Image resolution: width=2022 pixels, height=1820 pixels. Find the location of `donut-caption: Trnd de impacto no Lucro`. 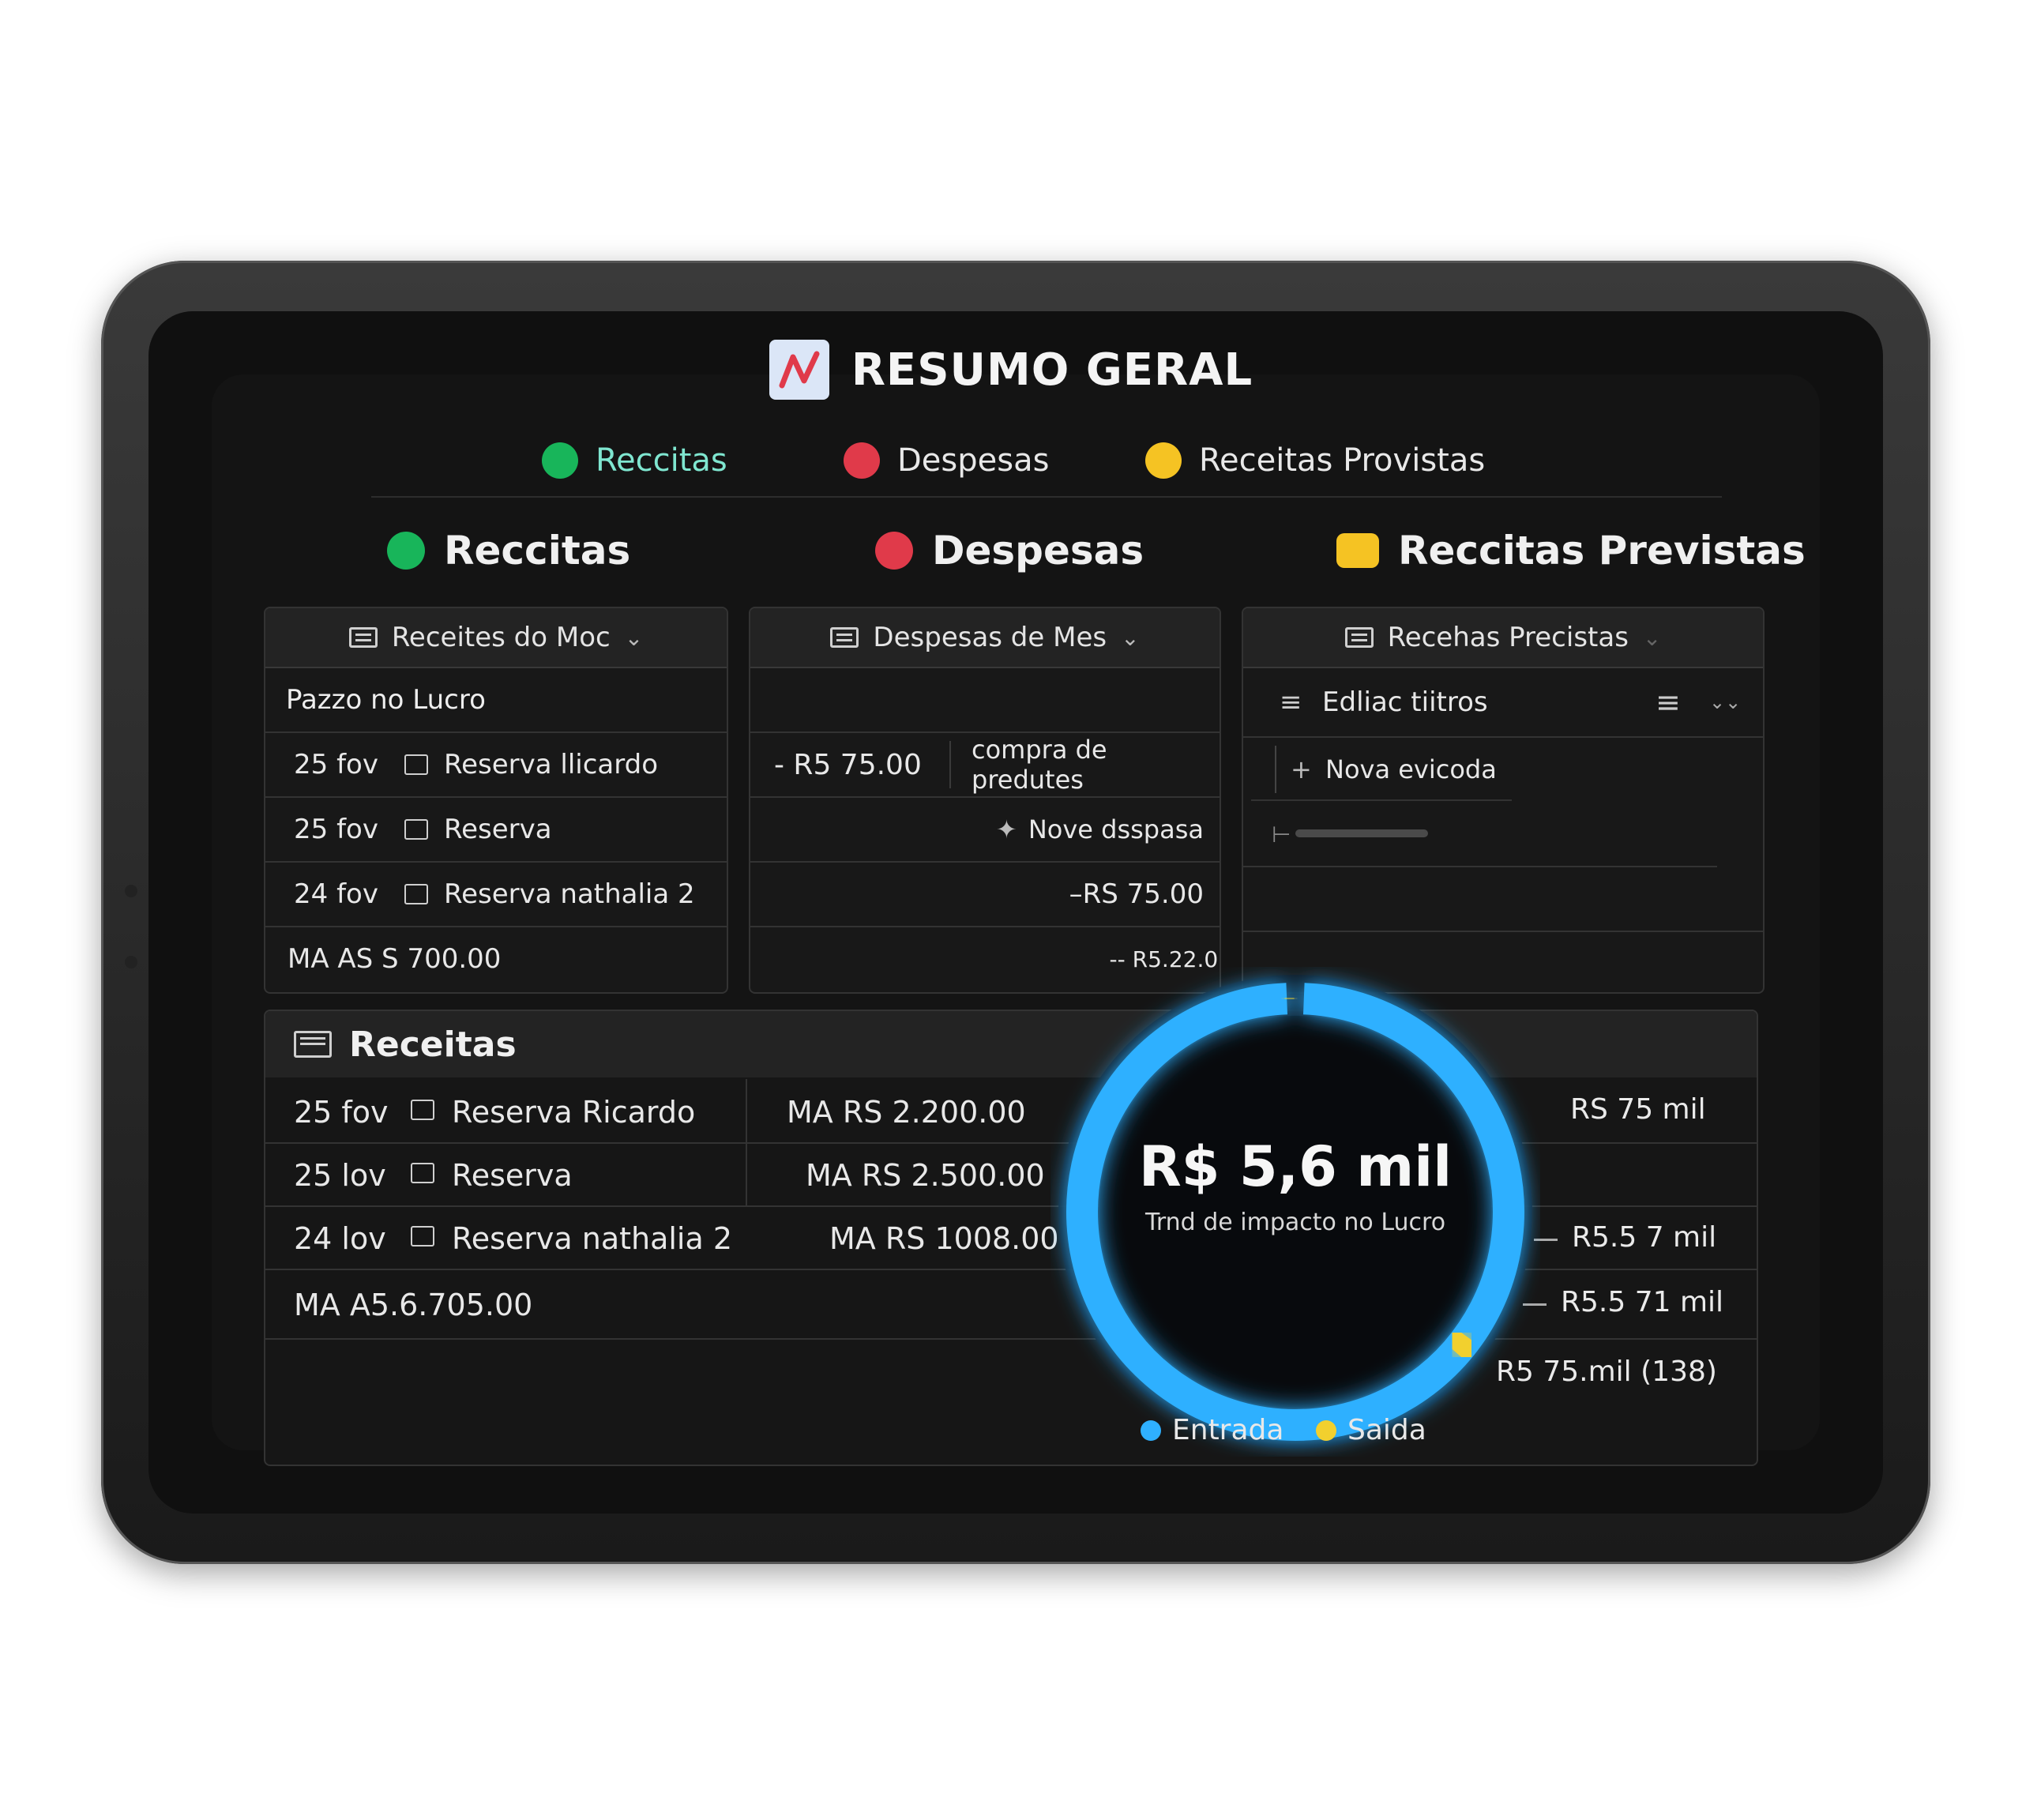

donut-caption: Trnd de impacto no Lucro is located at coordinates (1295, 1222).